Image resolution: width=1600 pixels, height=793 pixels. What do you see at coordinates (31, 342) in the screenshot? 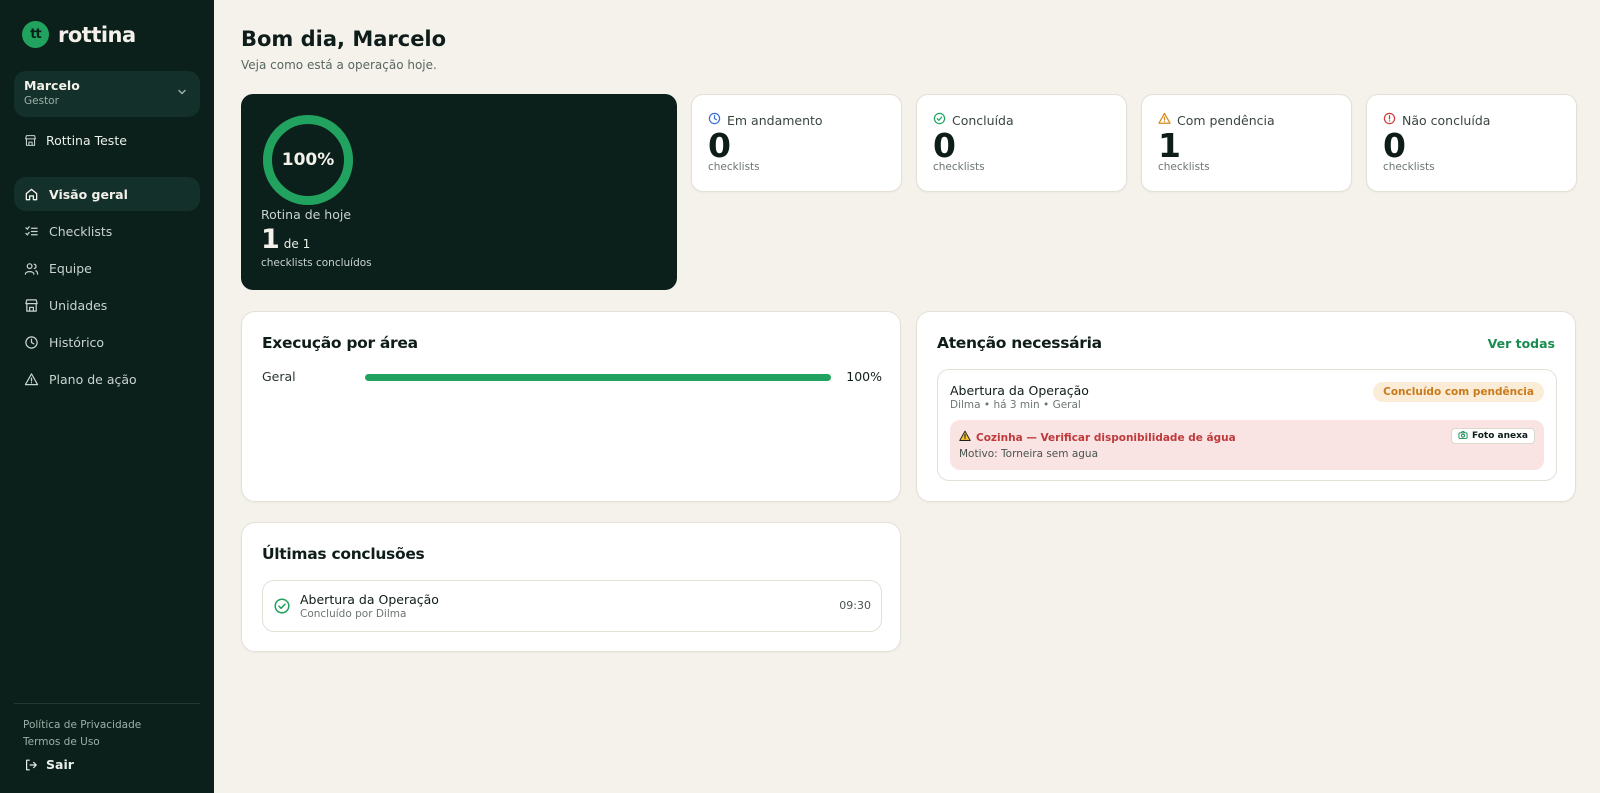
I see `clock-icon` at bounding box center [31, 342].